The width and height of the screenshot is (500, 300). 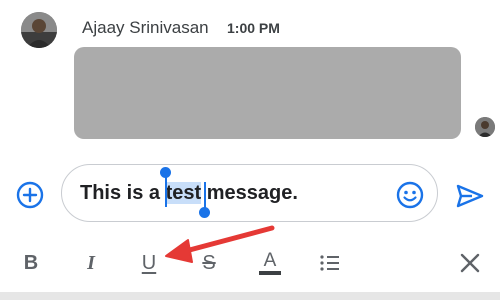 What do you see at coordinates (253, 28) in the screenshot?
I see `message-time: 1:00 PM` at bounding box center [253, 28].